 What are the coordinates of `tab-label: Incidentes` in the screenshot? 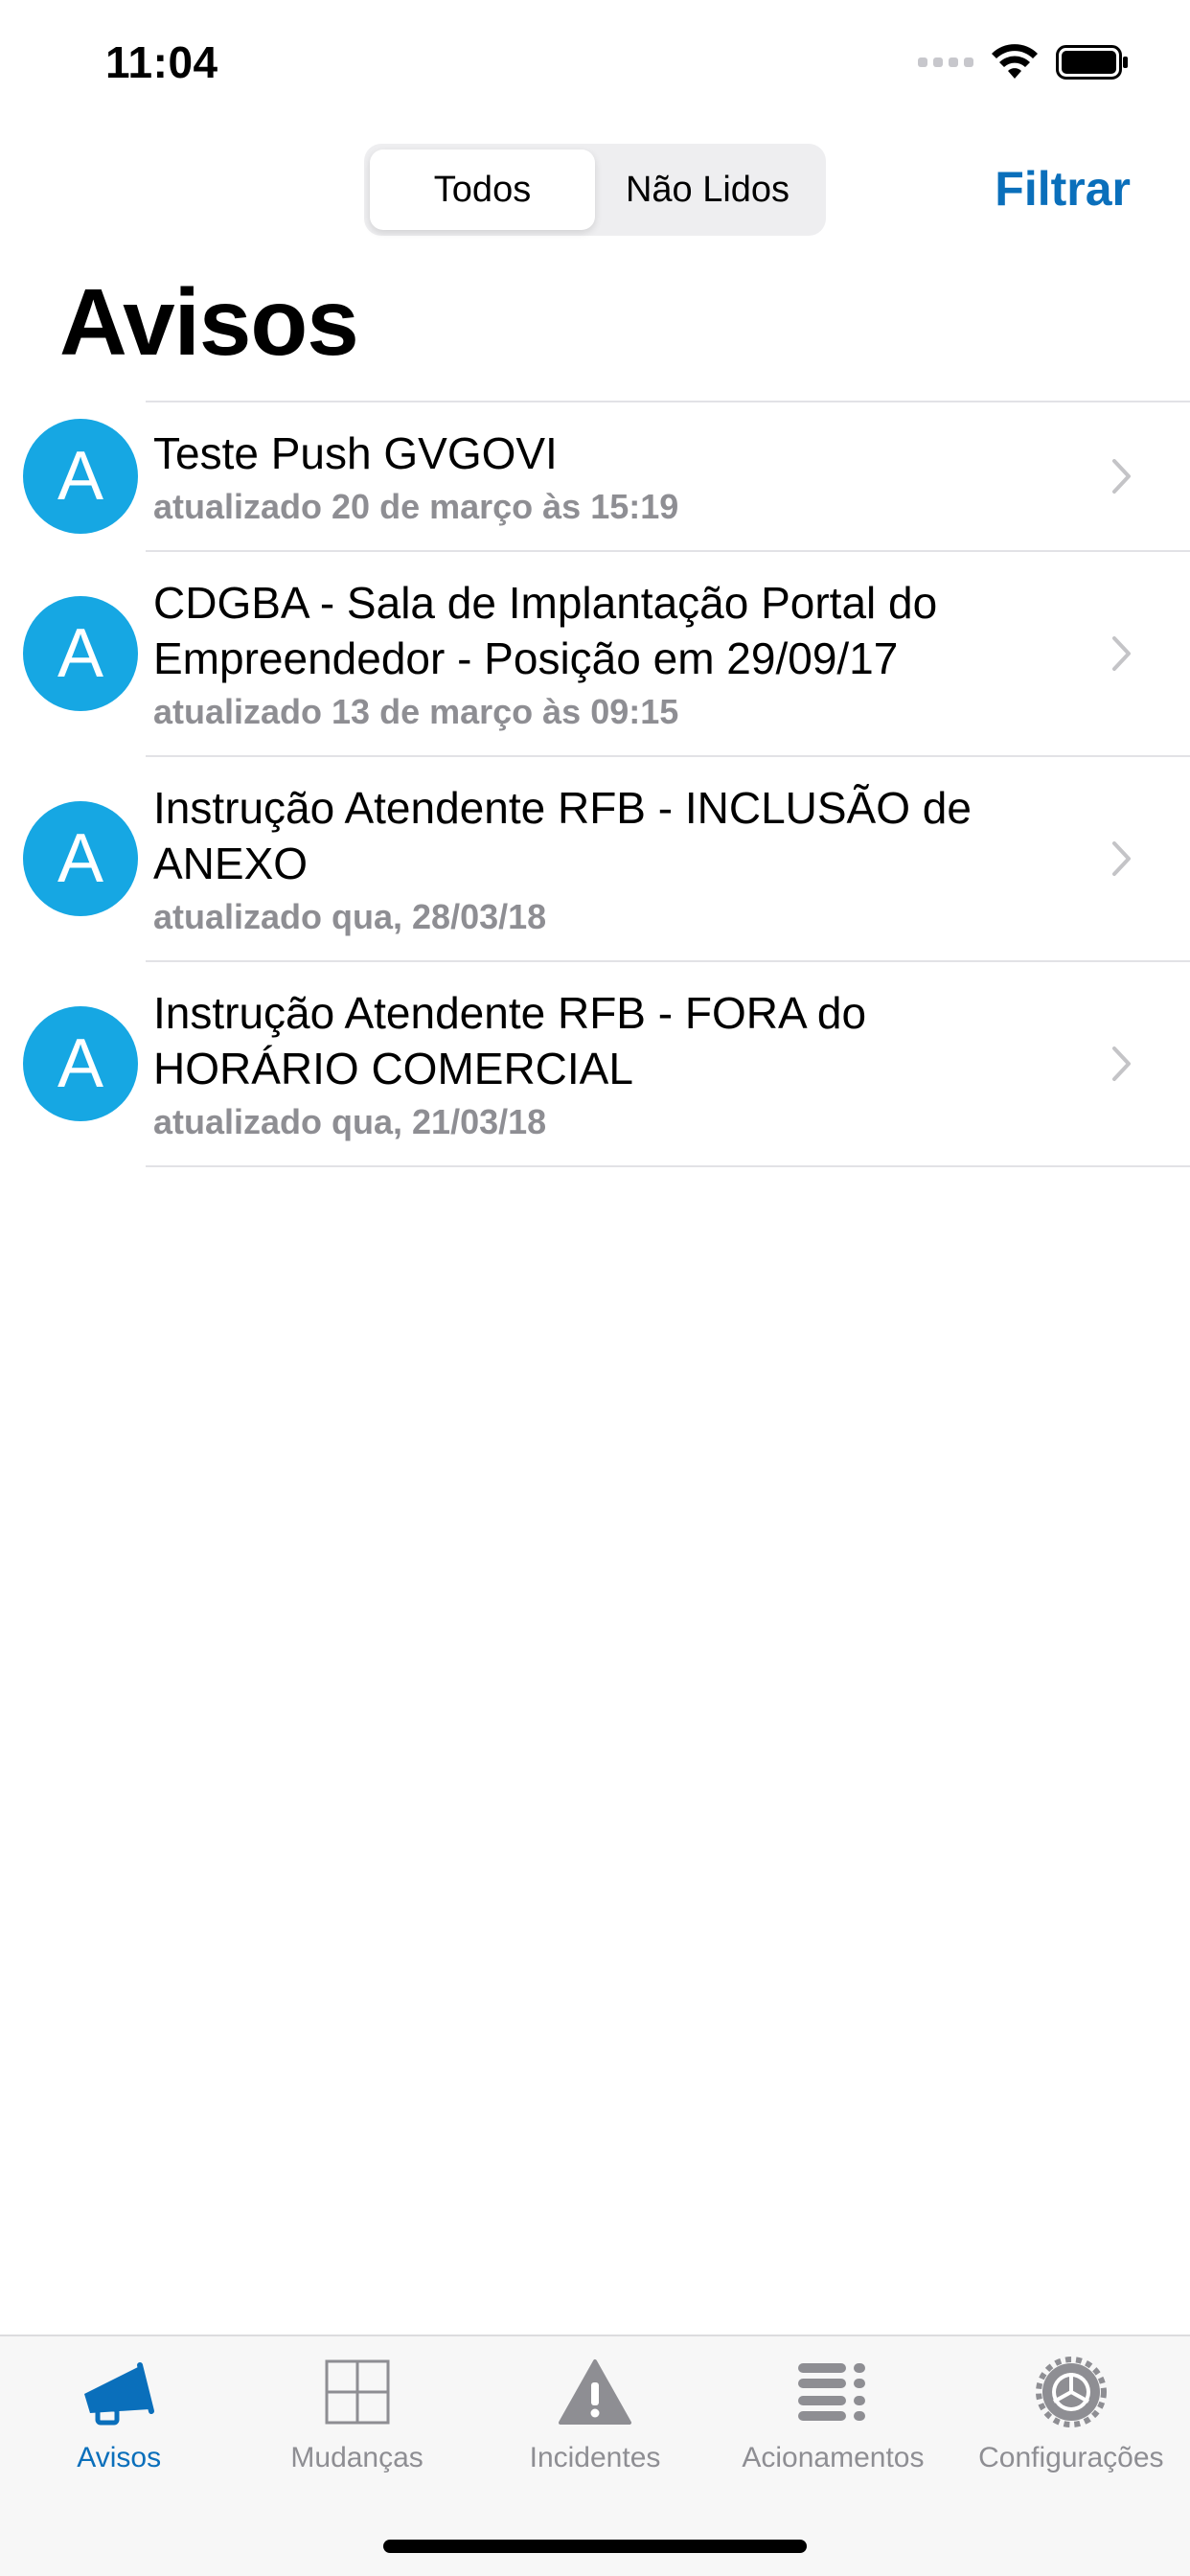 It's located at (595, 2457).